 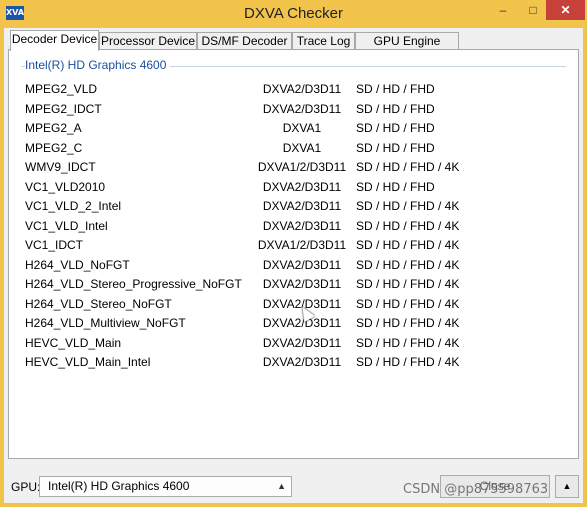 I want to click on decoder-row: VC1_VLD2010 DXVA2/D3D11 SD / HD / FHD, so click(x=295, y=188).